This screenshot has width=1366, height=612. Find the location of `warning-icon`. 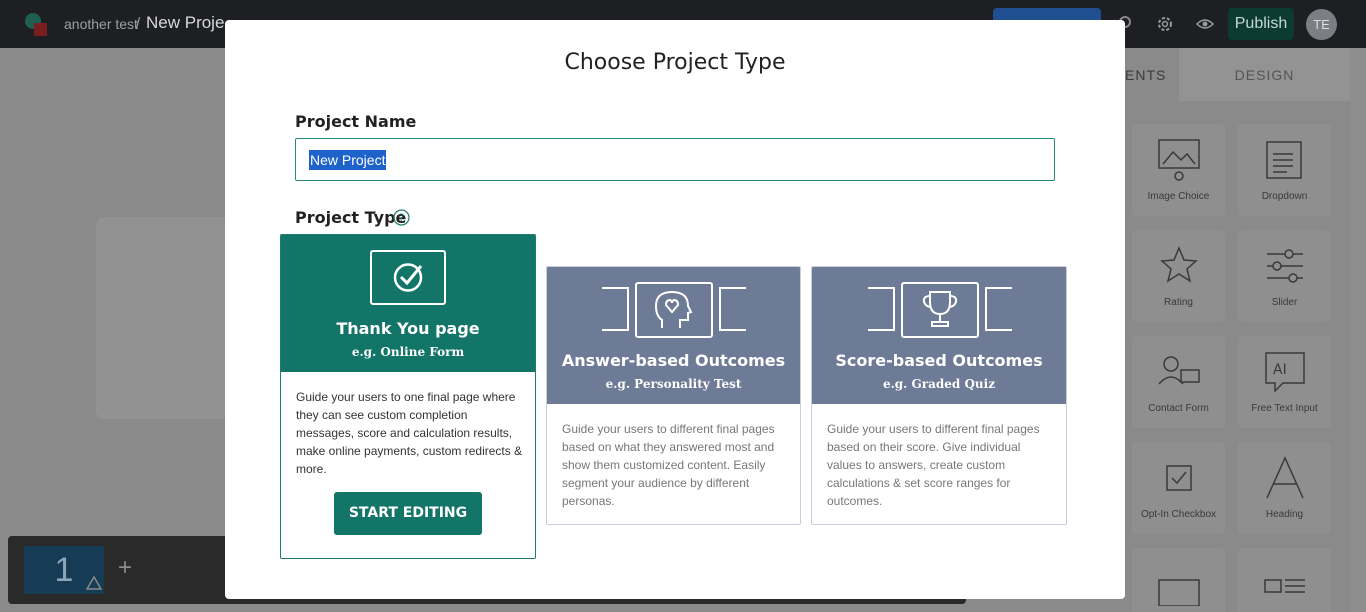

warning-icon is located at coordinates (94, 583).